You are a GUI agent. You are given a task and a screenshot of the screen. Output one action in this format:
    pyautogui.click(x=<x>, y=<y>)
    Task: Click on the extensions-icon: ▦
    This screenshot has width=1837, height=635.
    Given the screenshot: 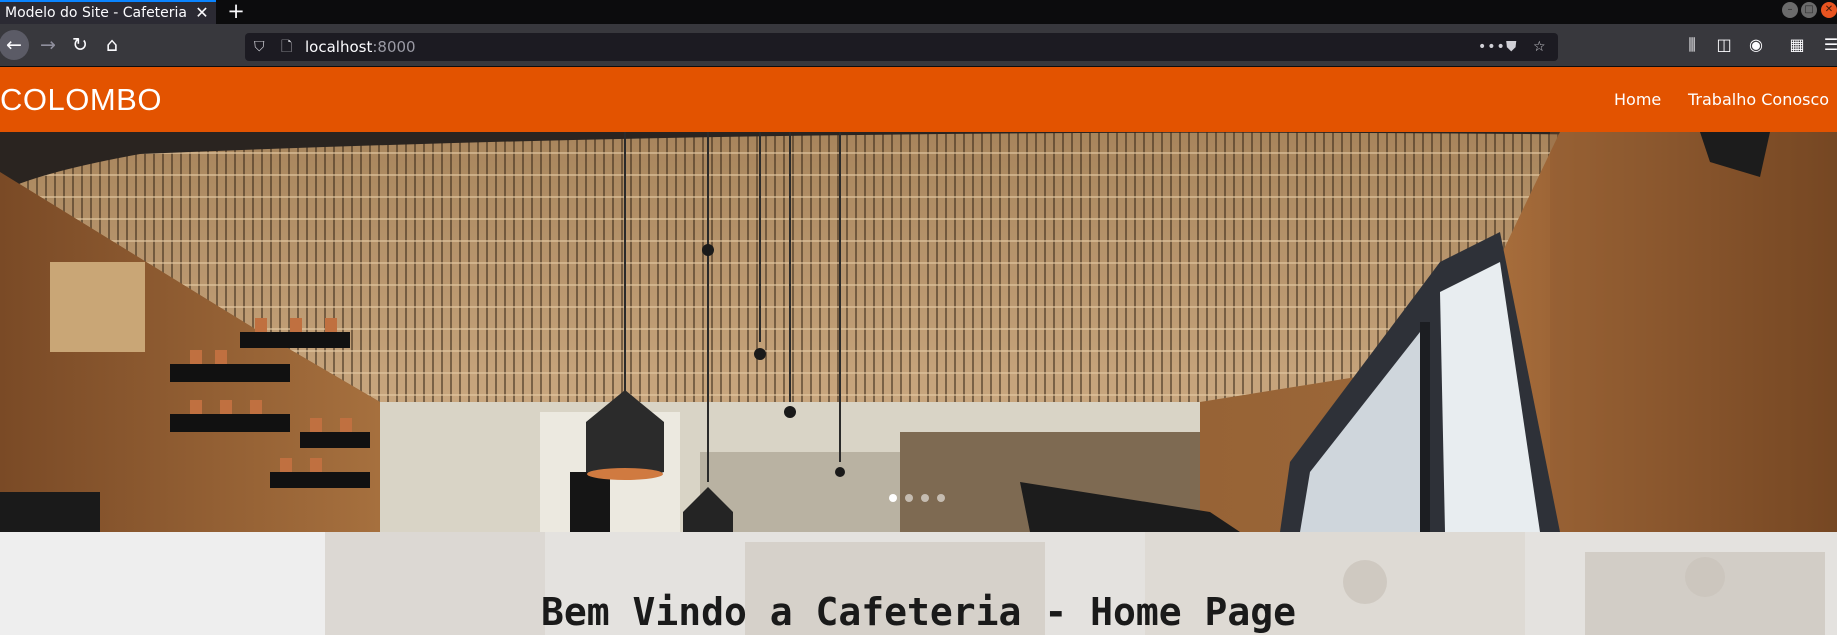 What is the action you would take?
    pyautogui.click(x=1797, y=45)
    